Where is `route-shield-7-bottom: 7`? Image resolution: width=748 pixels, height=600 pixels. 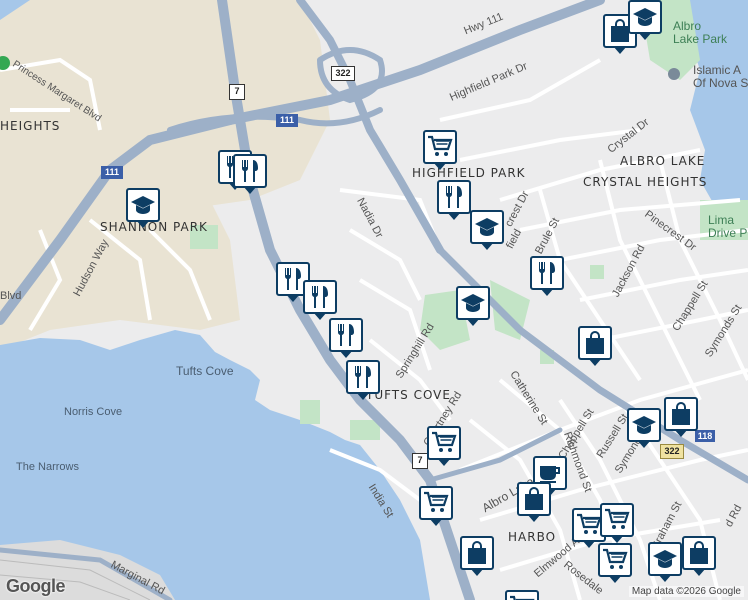
route-shield-7-bottom: 7 is located at coordinates (420, 461).